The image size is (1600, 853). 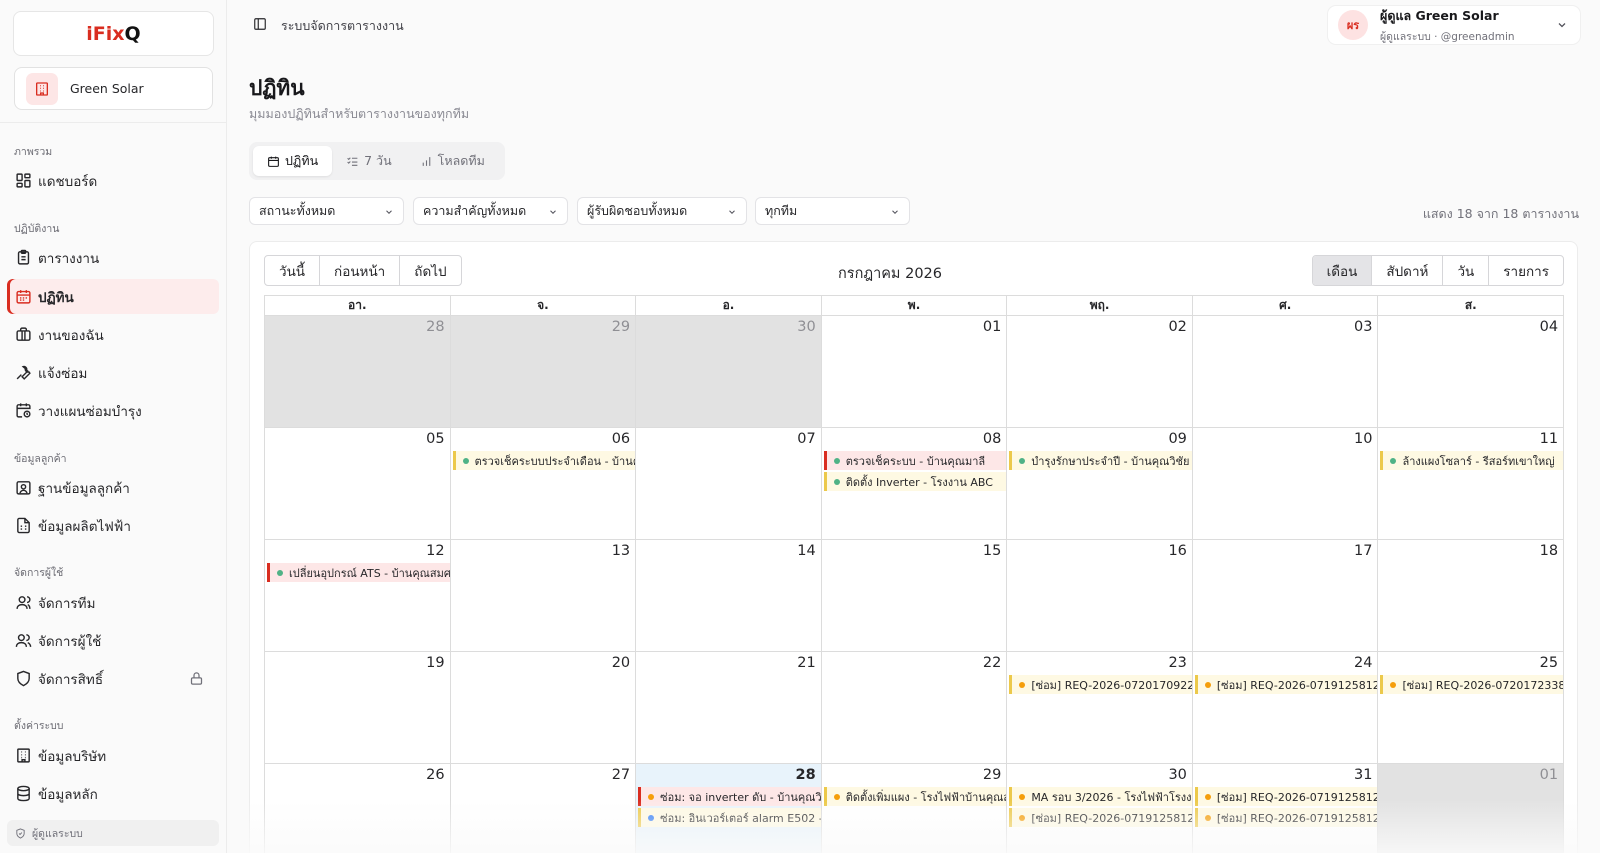 What do you see at coordinates (490, 211) in the screenshot?
I see `priority-filter: ความสำคัญทั้งหมด` at bounding box center [490, 211].